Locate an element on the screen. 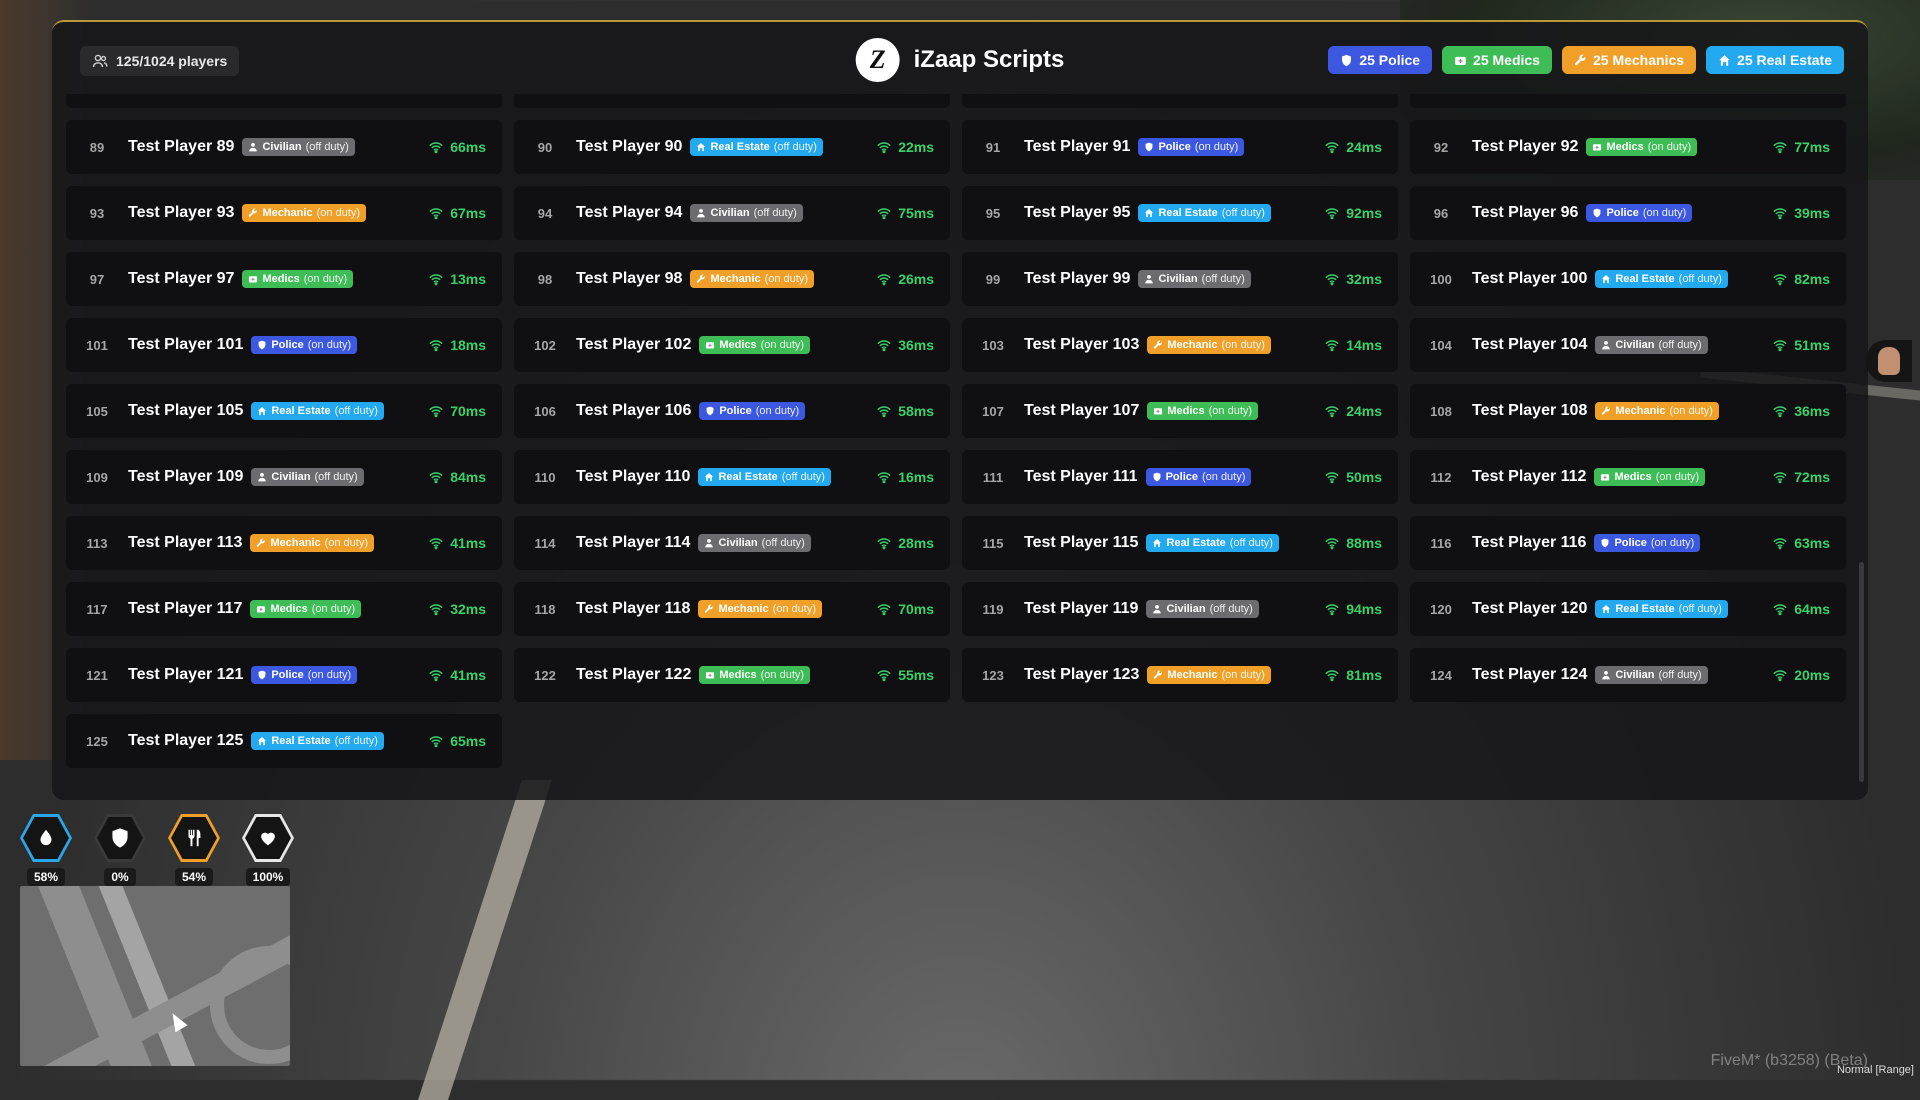 This screenshot has width=1920, height=1100. player-card: 106 Test Player 106 Police (on duty) 58ms is located at coordinates (732, 411).